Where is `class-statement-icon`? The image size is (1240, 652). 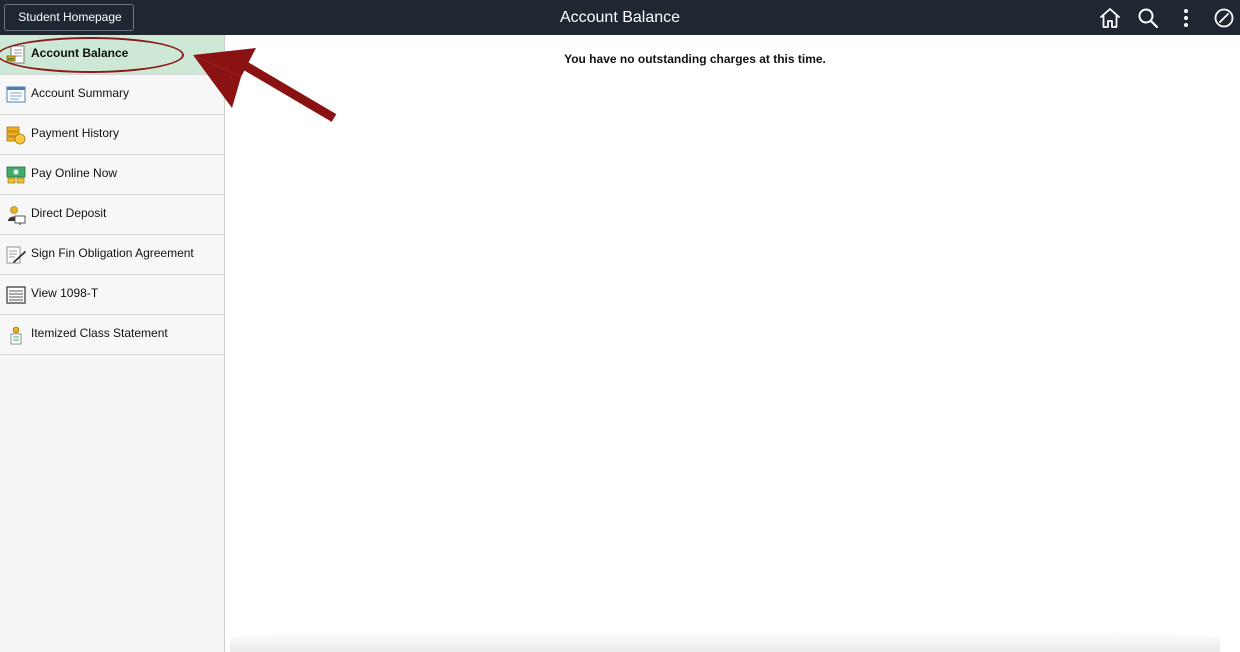 class-statement-icon is located at coordinates (16, 335).